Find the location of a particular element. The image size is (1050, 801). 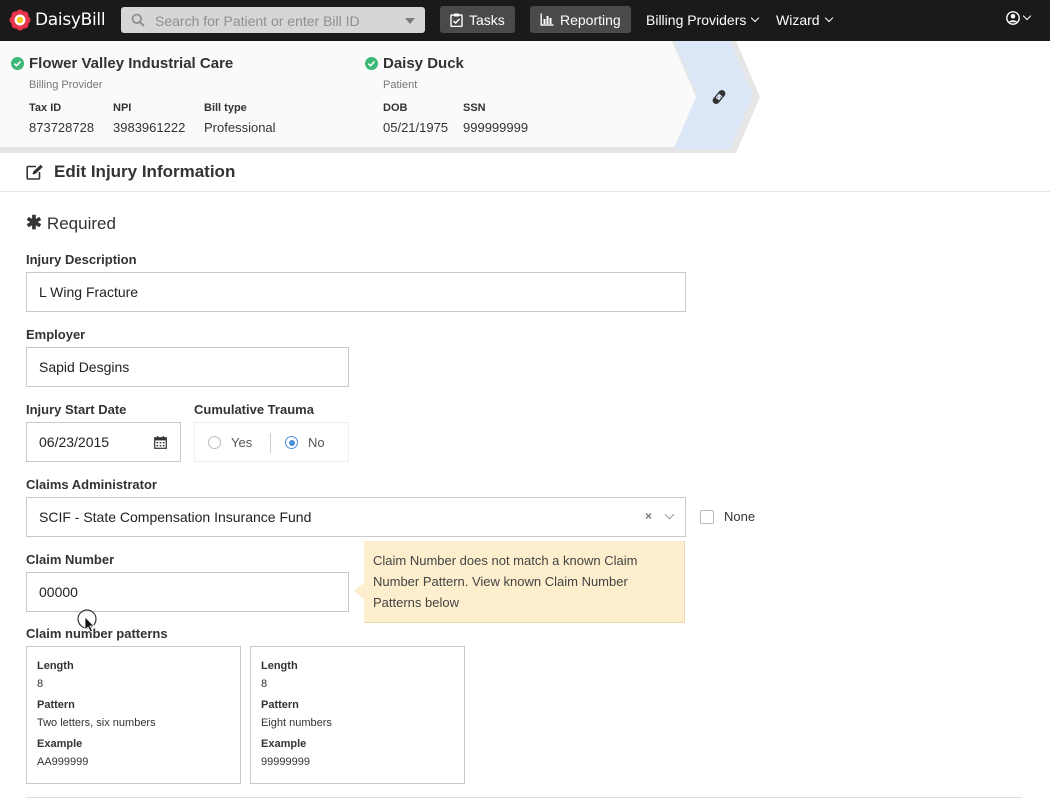

reporting-label: Reporting is located at coordinates (590, 19).